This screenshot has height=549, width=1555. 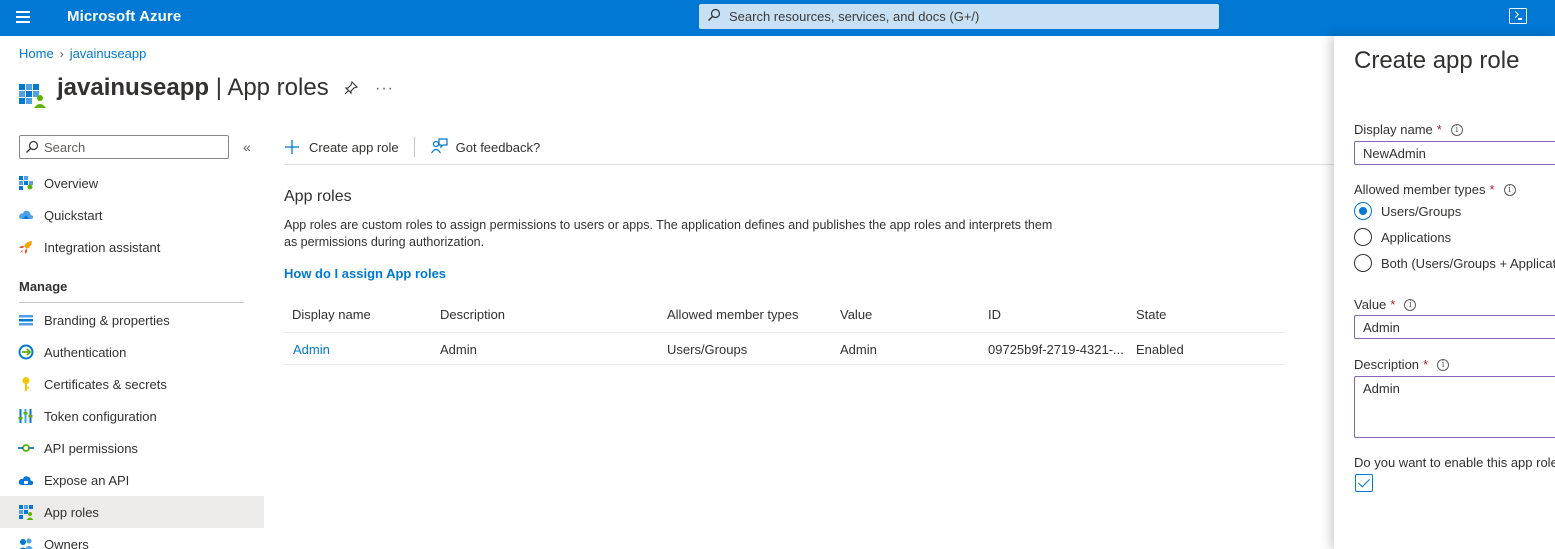 What do you see at coordinates (87, 480) in the screenshot?
I see `sidebar-item-label: Expose an API` at bounding box center [87, 480].